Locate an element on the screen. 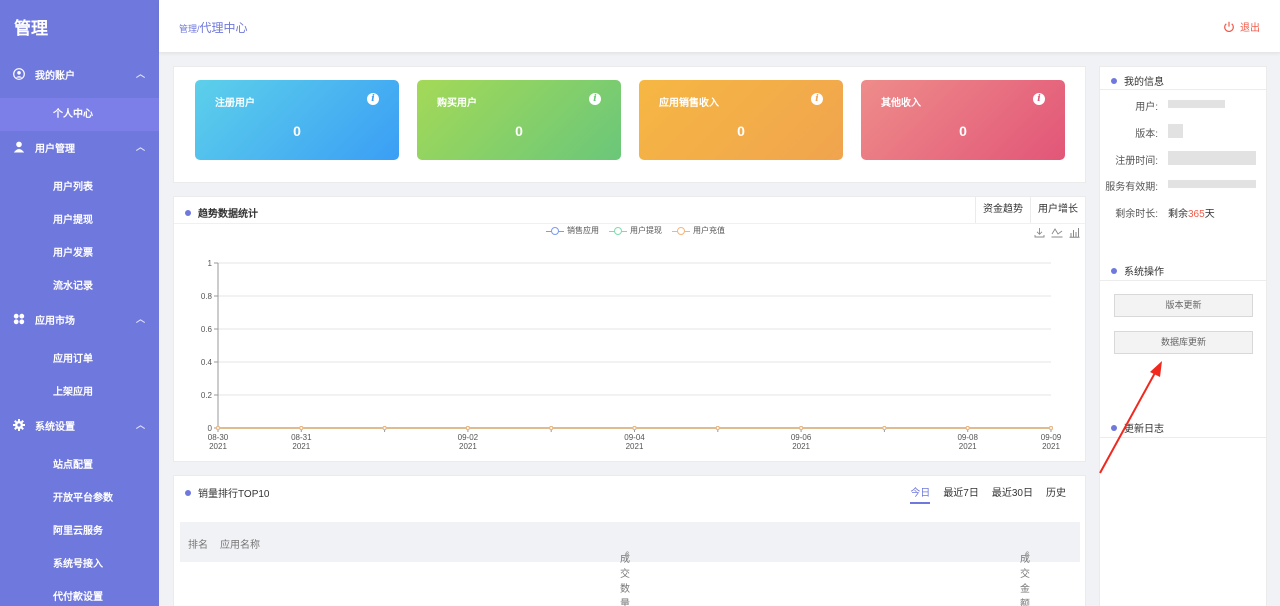 This screenshot has width=1280, height=606. stat-card-buying-users: 购买用户 i 0 is located at coordinates (519, 120).